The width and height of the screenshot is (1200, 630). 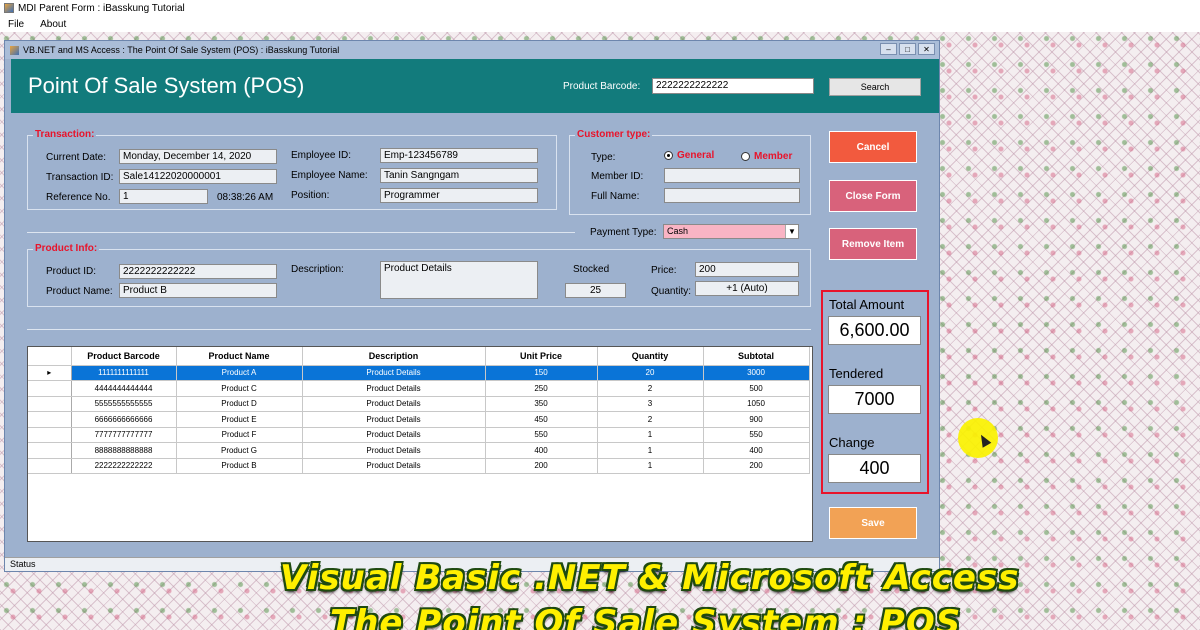 What do you see at coordinates (163, 196) in the screenshot?
I see `reference-field: 1` at bounding box center [163, 196].